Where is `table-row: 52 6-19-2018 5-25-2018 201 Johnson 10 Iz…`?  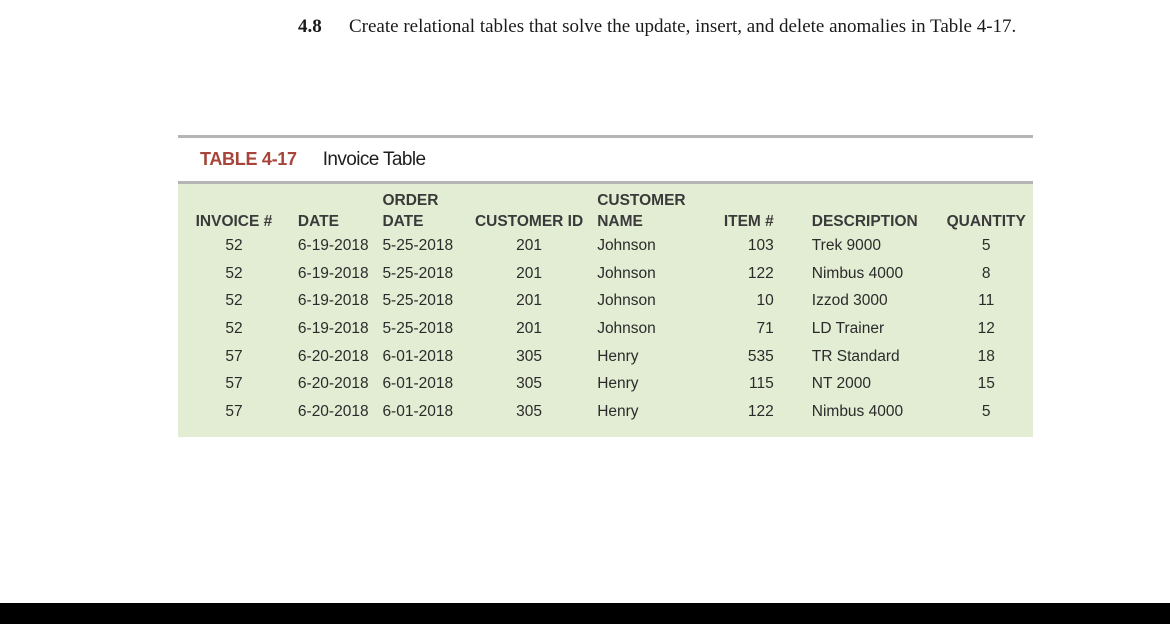 table-row: 52 6-19-2018 5-25-2018 201 Johnson 10 Iz… is located at coordinates (605, 301).